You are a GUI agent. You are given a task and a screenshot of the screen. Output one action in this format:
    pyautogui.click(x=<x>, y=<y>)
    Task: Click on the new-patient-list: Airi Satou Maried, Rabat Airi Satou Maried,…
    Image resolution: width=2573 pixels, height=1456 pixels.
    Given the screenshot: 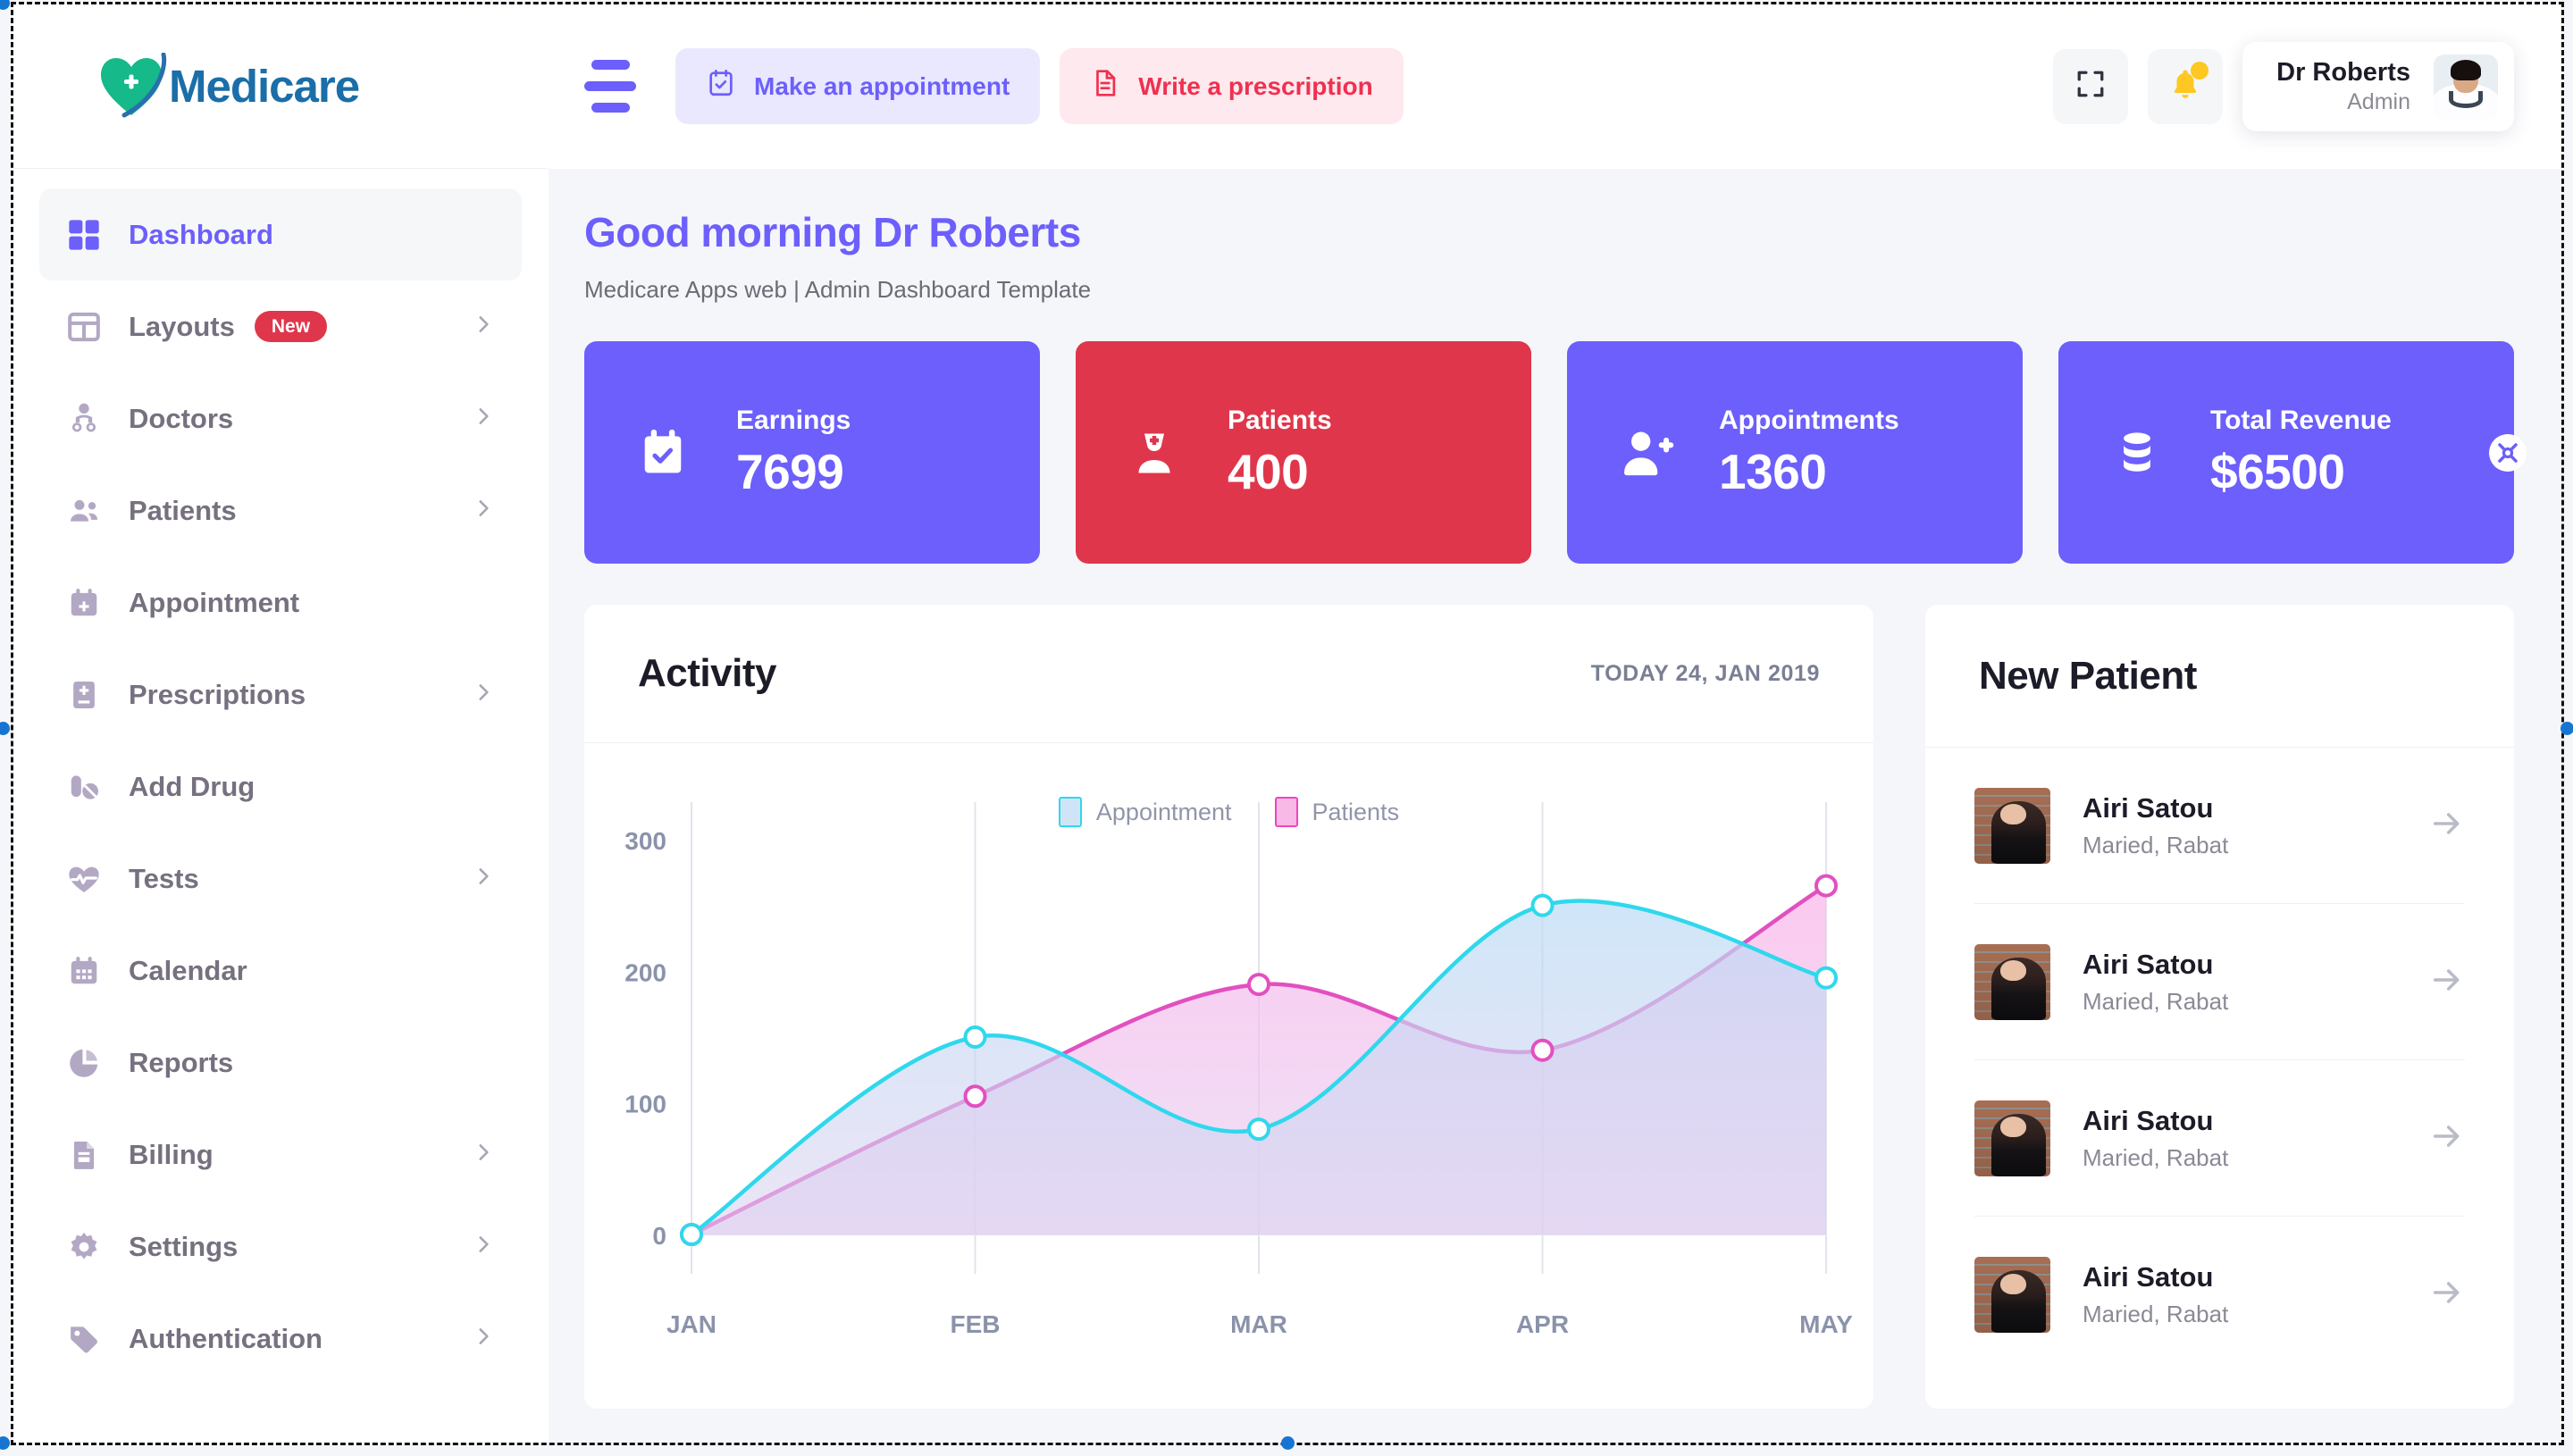 What is the action you would take?
    pyautogui.click(x=2219, y=1060)
    